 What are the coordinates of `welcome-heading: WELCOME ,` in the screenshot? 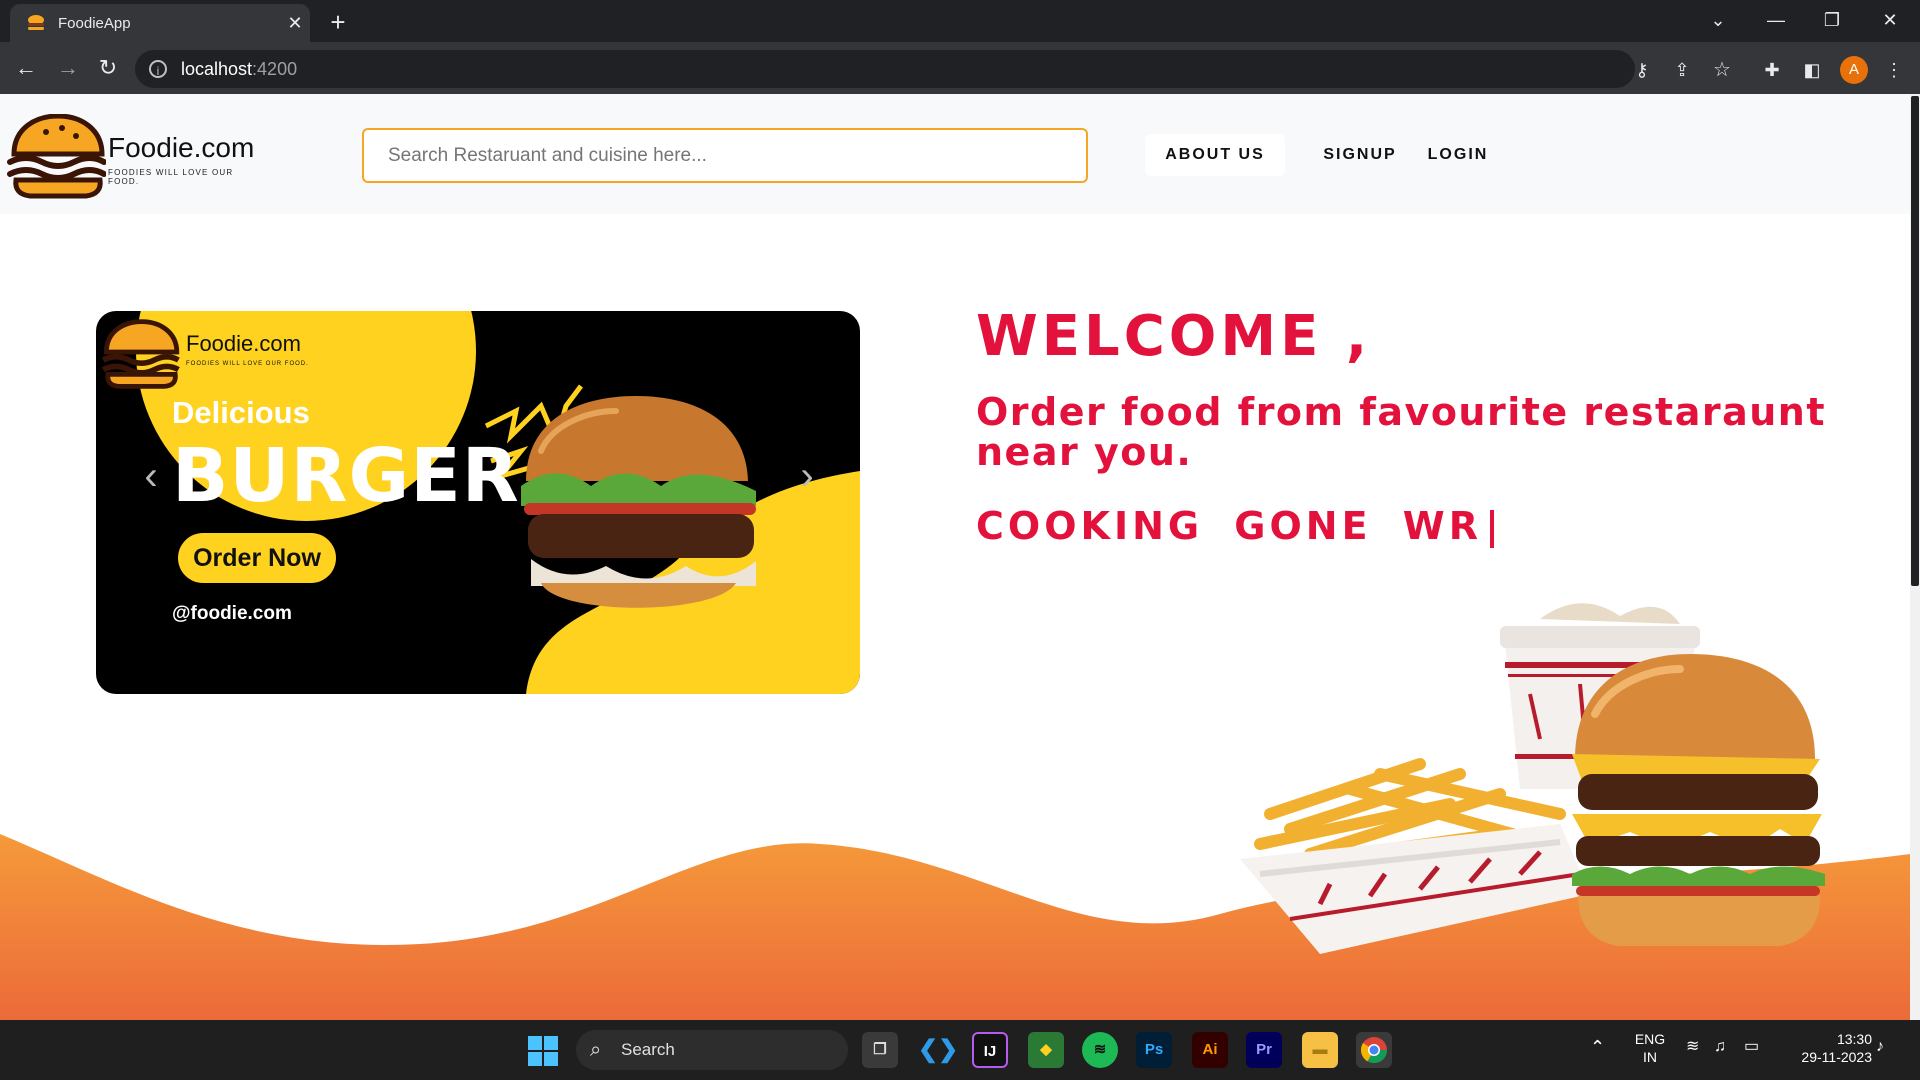 It's located at (1174, 336).